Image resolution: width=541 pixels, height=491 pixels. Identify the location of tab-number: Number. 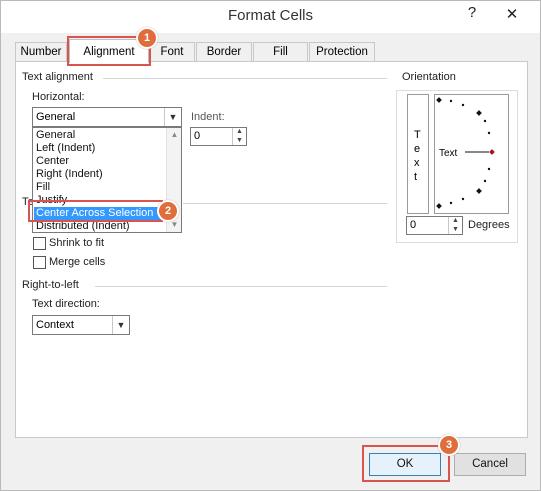
(41, 52).